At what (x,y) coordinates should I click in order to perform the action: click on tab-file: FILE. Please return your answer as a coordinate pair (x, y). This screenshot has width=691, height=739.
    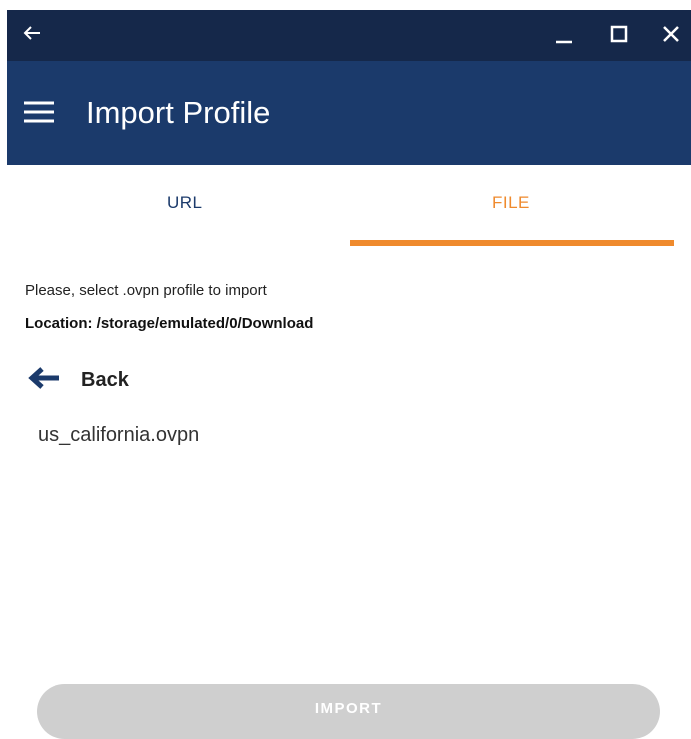
    Looking at the image, I should click on (511, 203).